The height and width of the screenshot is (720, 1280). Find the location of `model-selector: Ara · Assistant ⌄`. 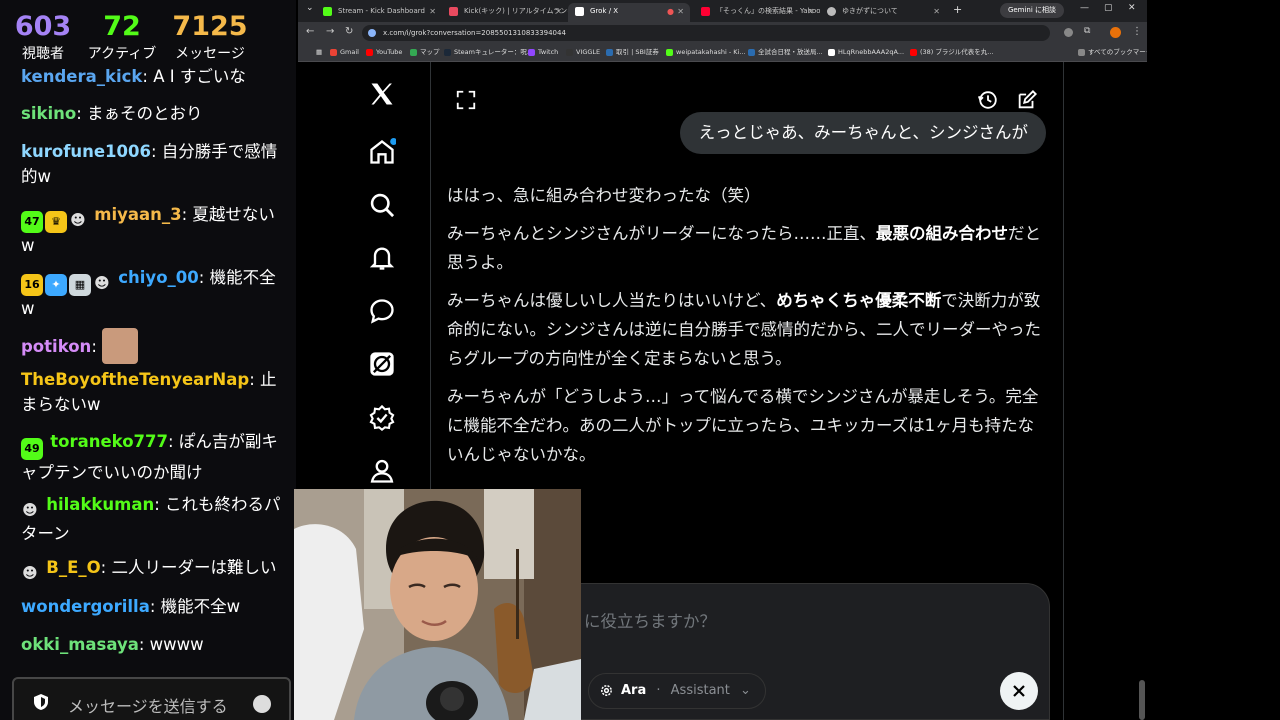

model-selector: Ara · Assistant ⌄ is located at coordinates (677, 691).